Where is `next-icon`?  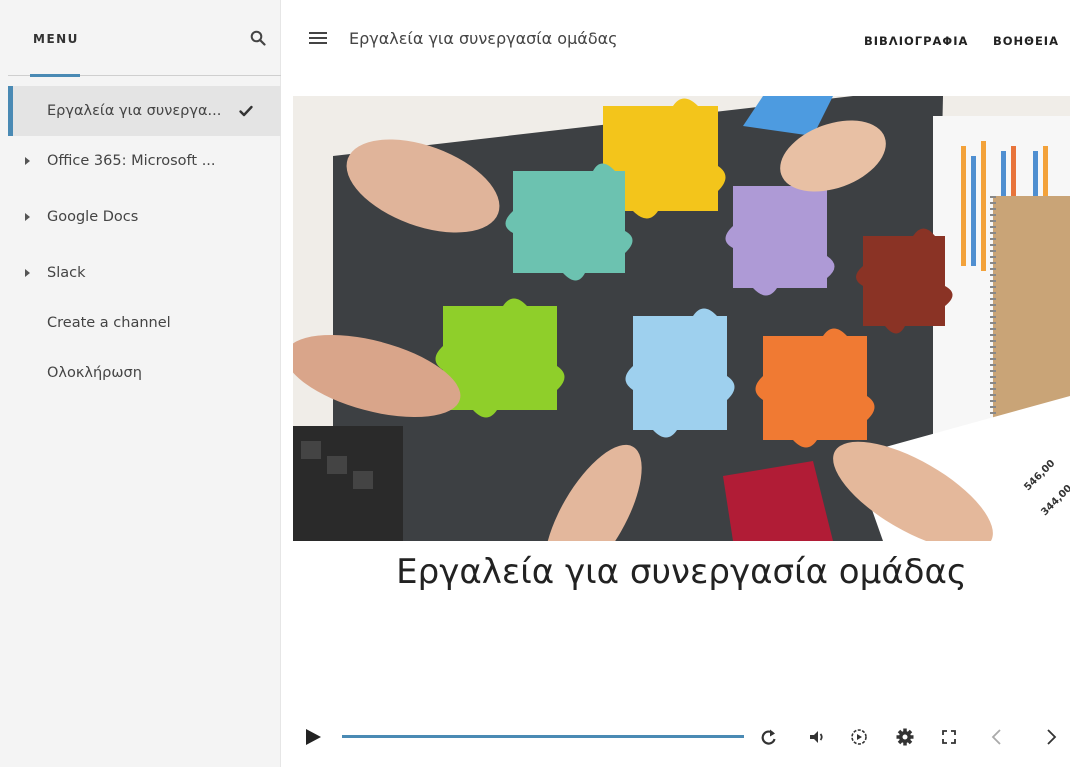 next-icon is located at coordinates (1052, 737).